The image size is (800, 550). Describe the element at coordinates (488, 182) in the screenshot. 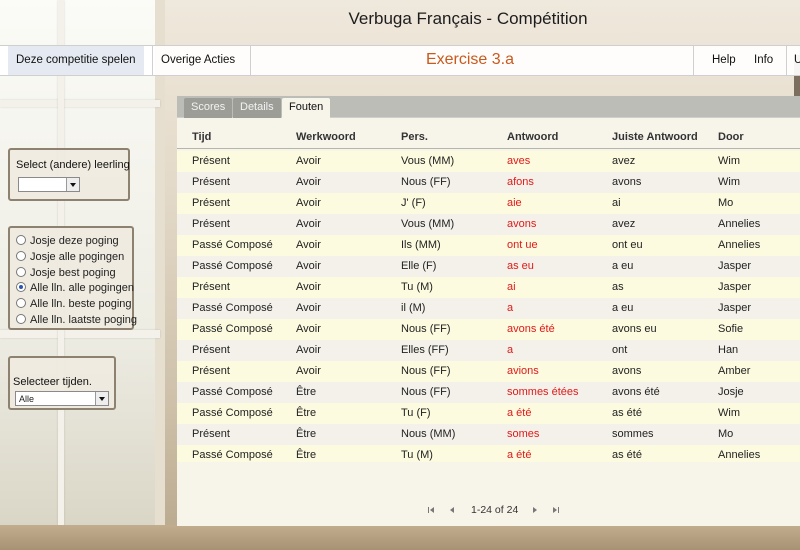

I see `table-row: Présent Avoir Nous (FF) afons avons Wim` at that location.